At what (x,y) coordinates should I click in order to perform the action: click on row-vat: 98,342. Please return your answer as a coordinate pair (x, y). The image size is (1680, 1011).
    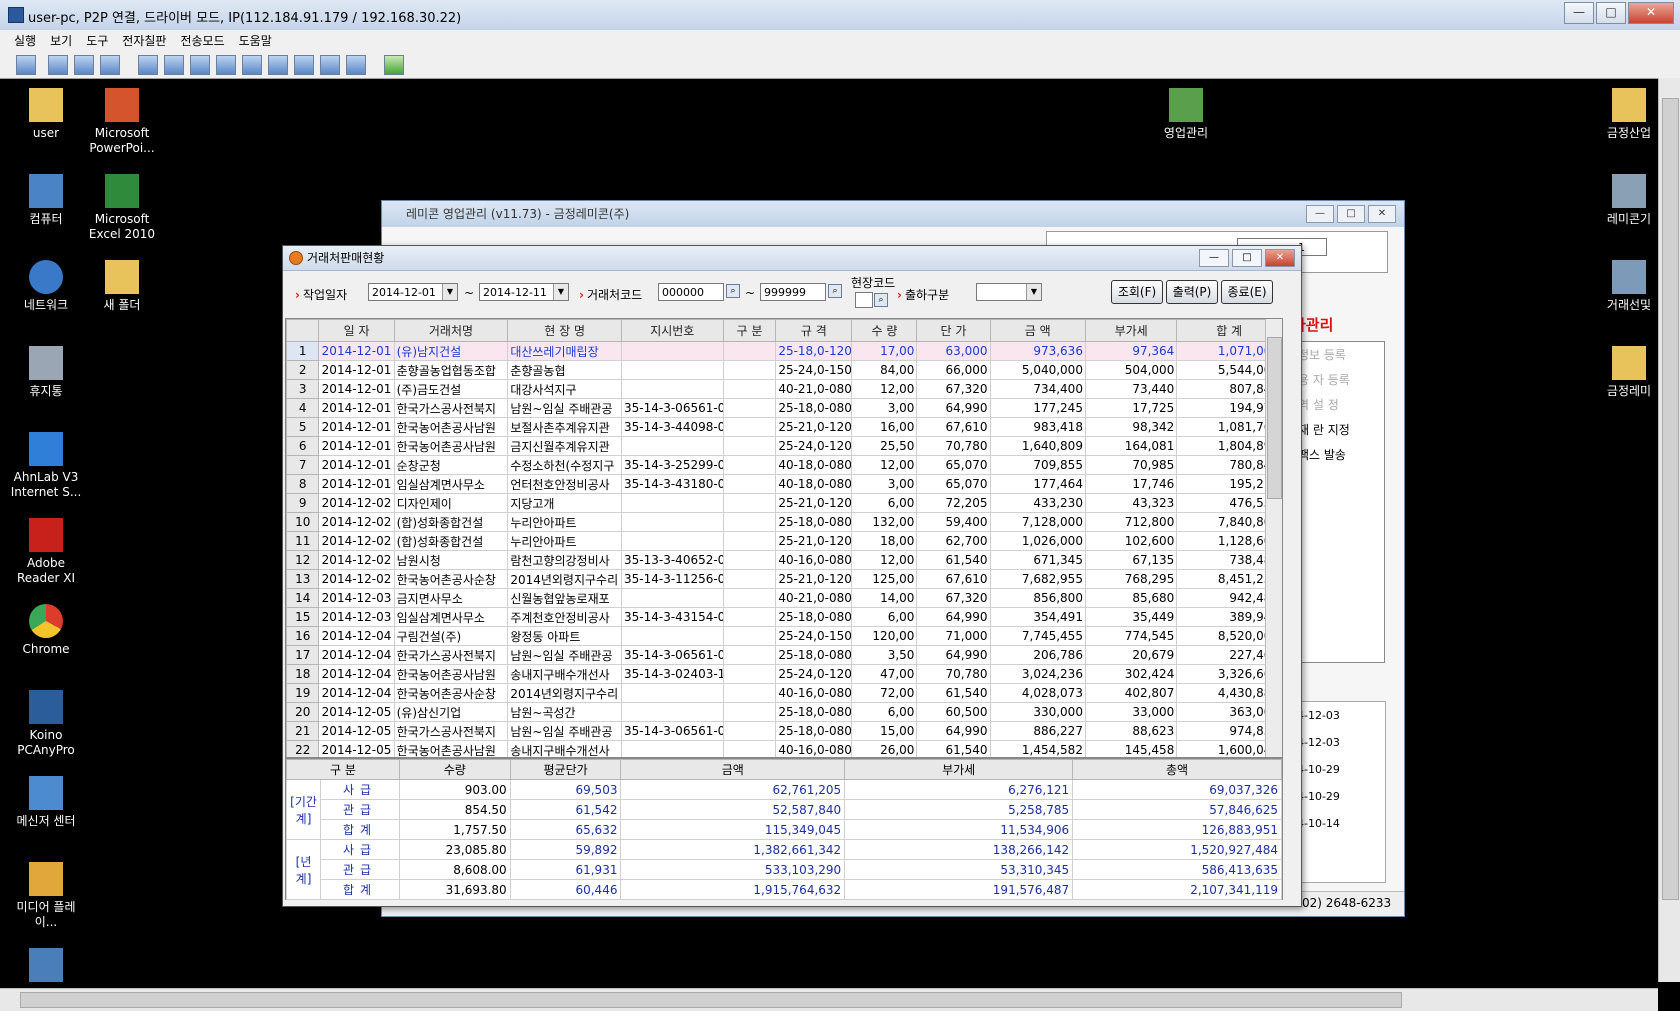
    Looking at the image, I should click on (1131, 427).